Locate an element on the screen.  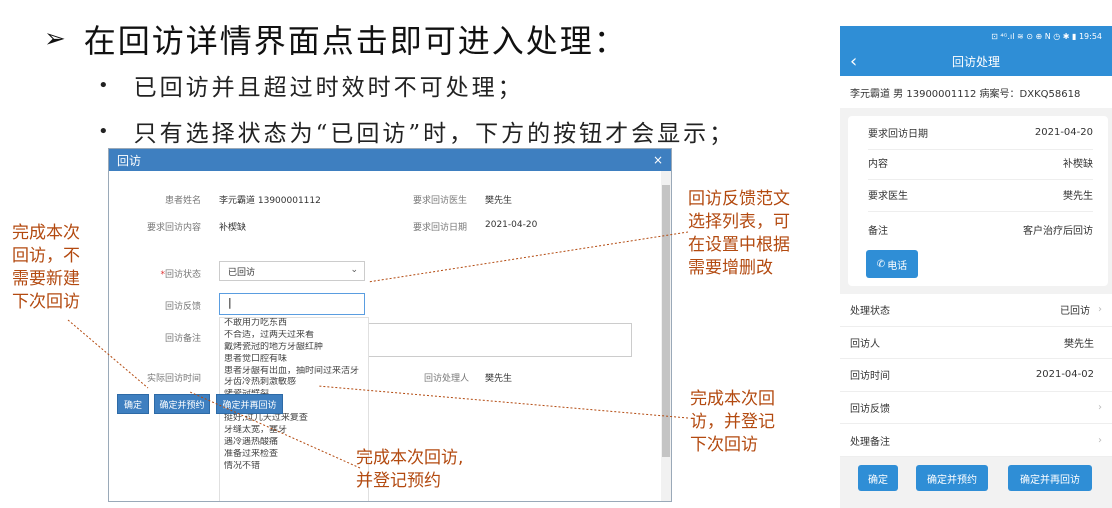
card-label: 要求回访日期 is located at coordinates (898, 134).